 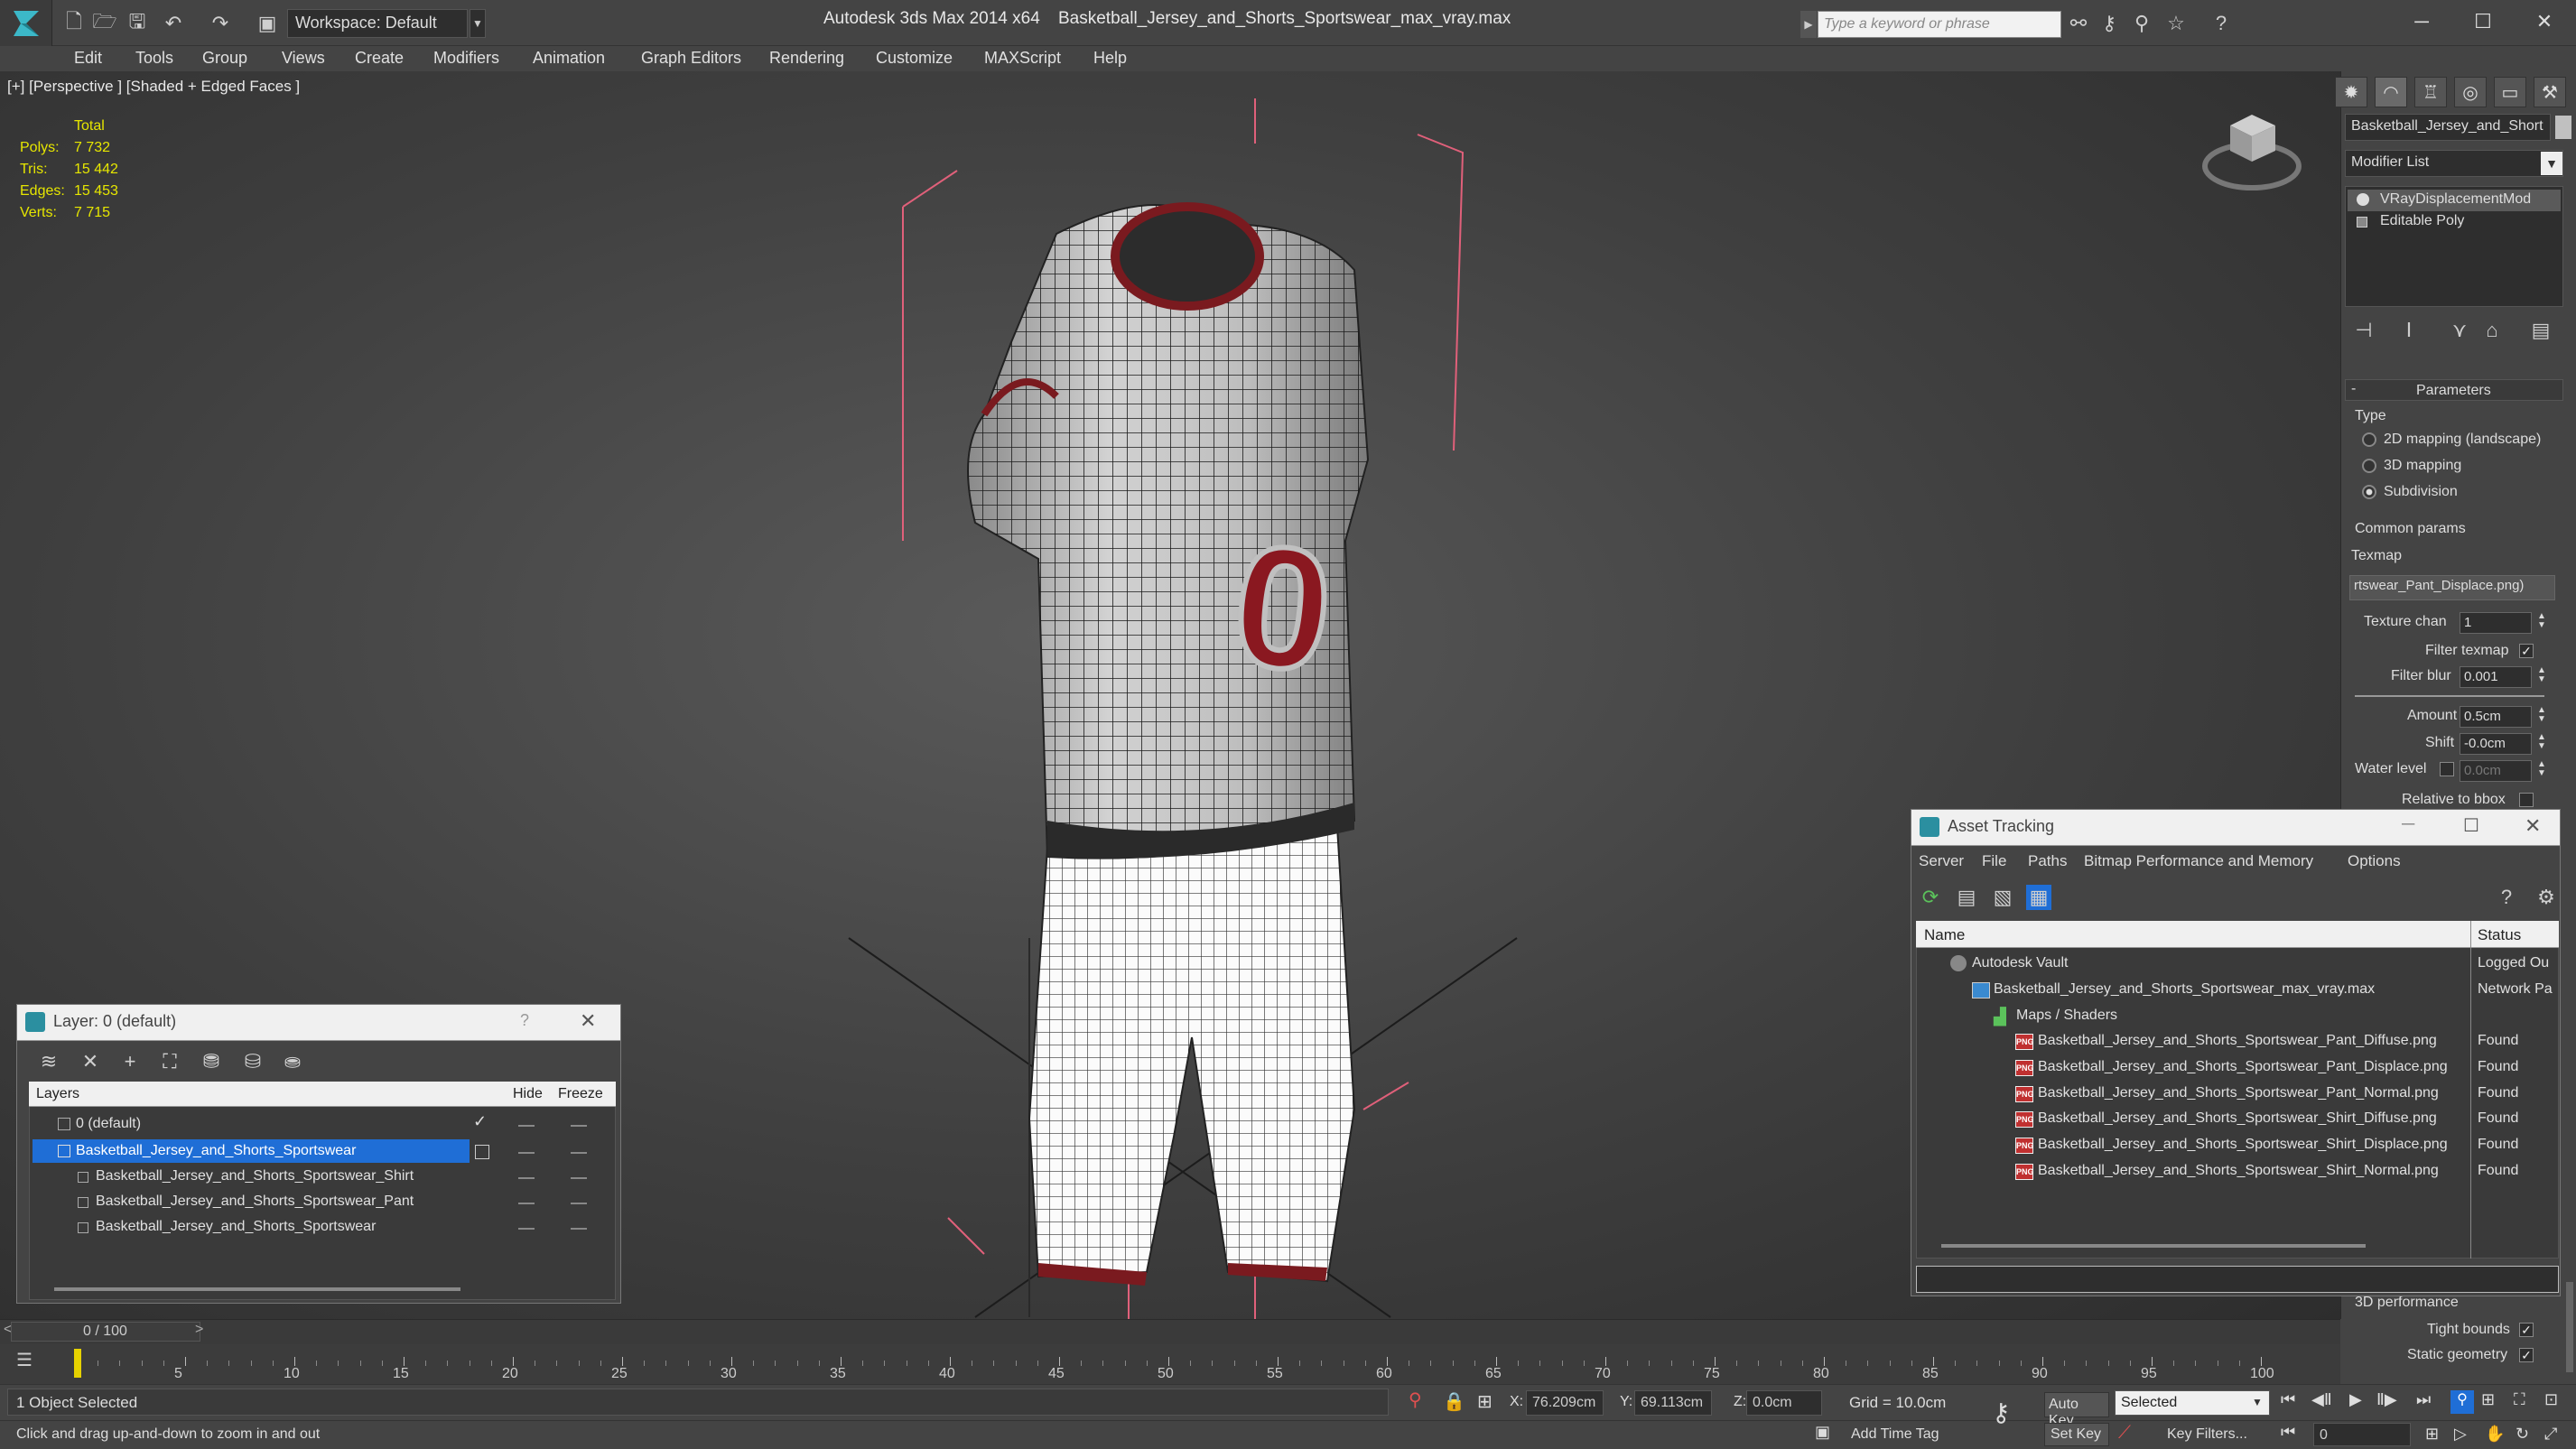 What do you see at coordinates (2321, 1399) in the screenshot?
I see `previous-frame-icon: ◀Ⅱ` at bounding box center [2321, 1399].